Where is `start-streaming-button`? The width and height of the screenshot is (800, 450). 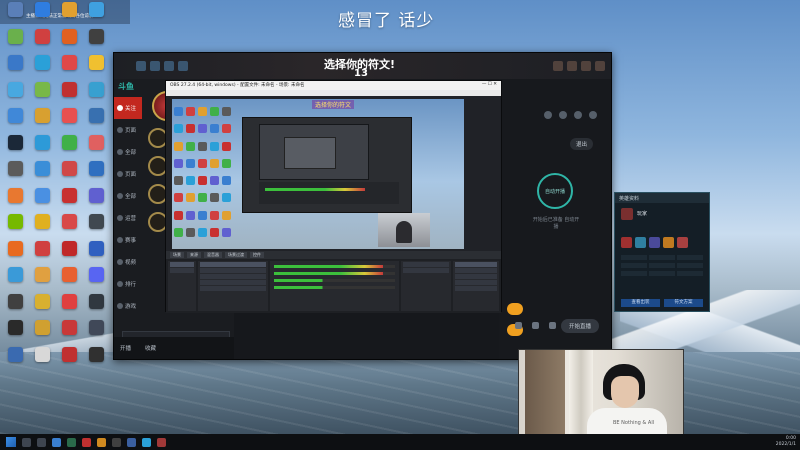
start-streaming-button is located at coordinates (476, 264).